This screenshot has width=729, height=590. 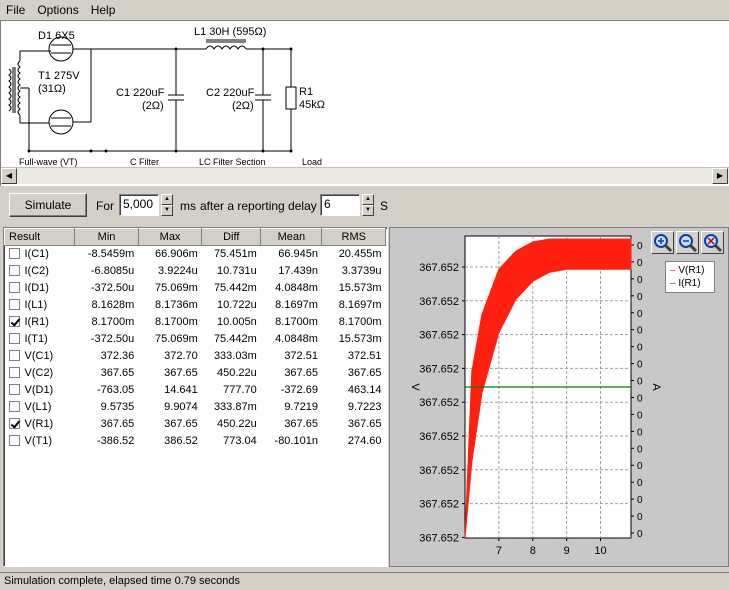 I want to click on cell-mean: 8.1700m, so click(x=296, y=322).